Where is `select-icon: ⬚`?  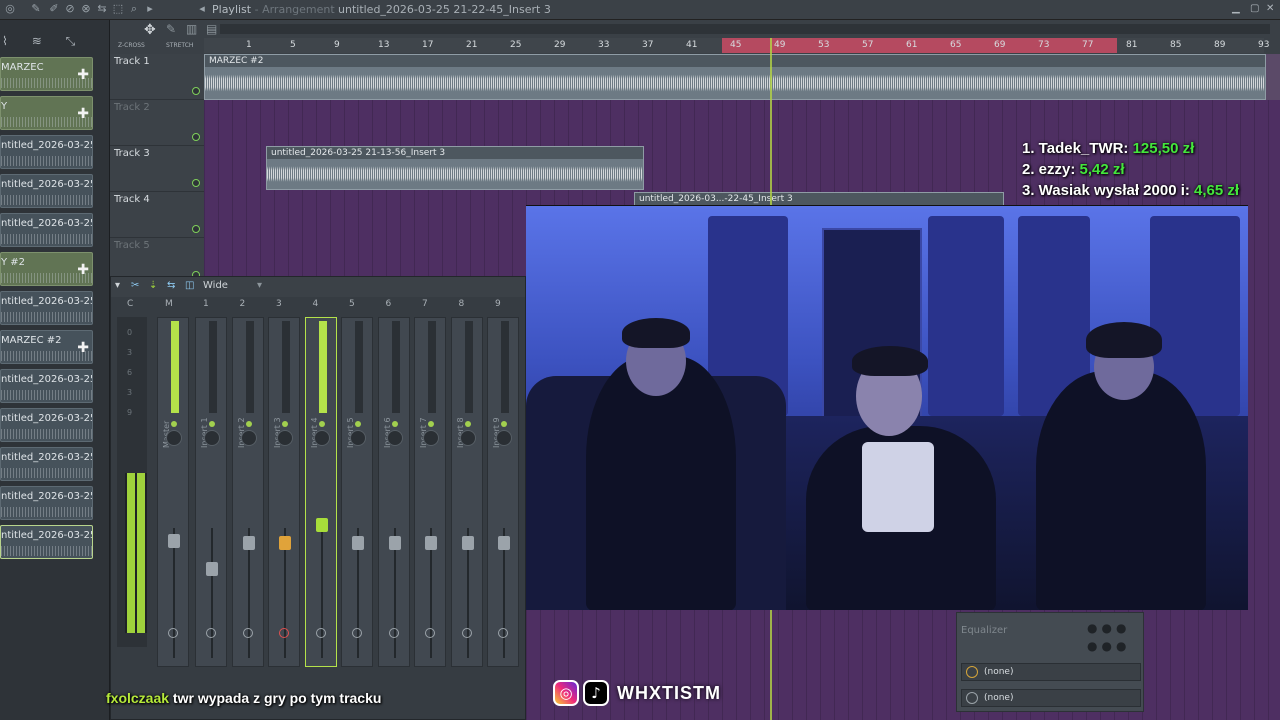 select-icon: ⬚ is located at coordinates (118, 9).